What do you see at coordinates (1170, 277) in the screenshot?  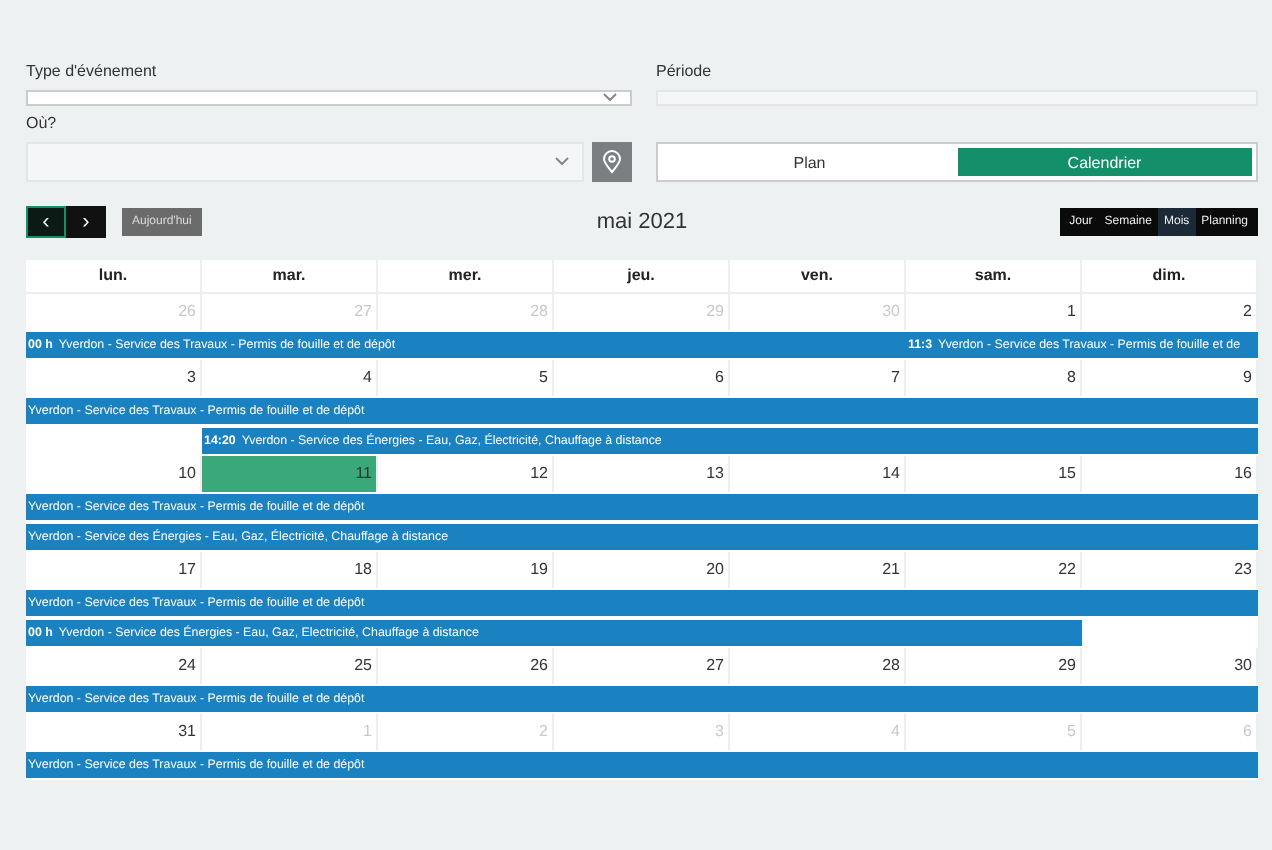 I see `weekday-header: dim.` at bounding box center [1170, 277].